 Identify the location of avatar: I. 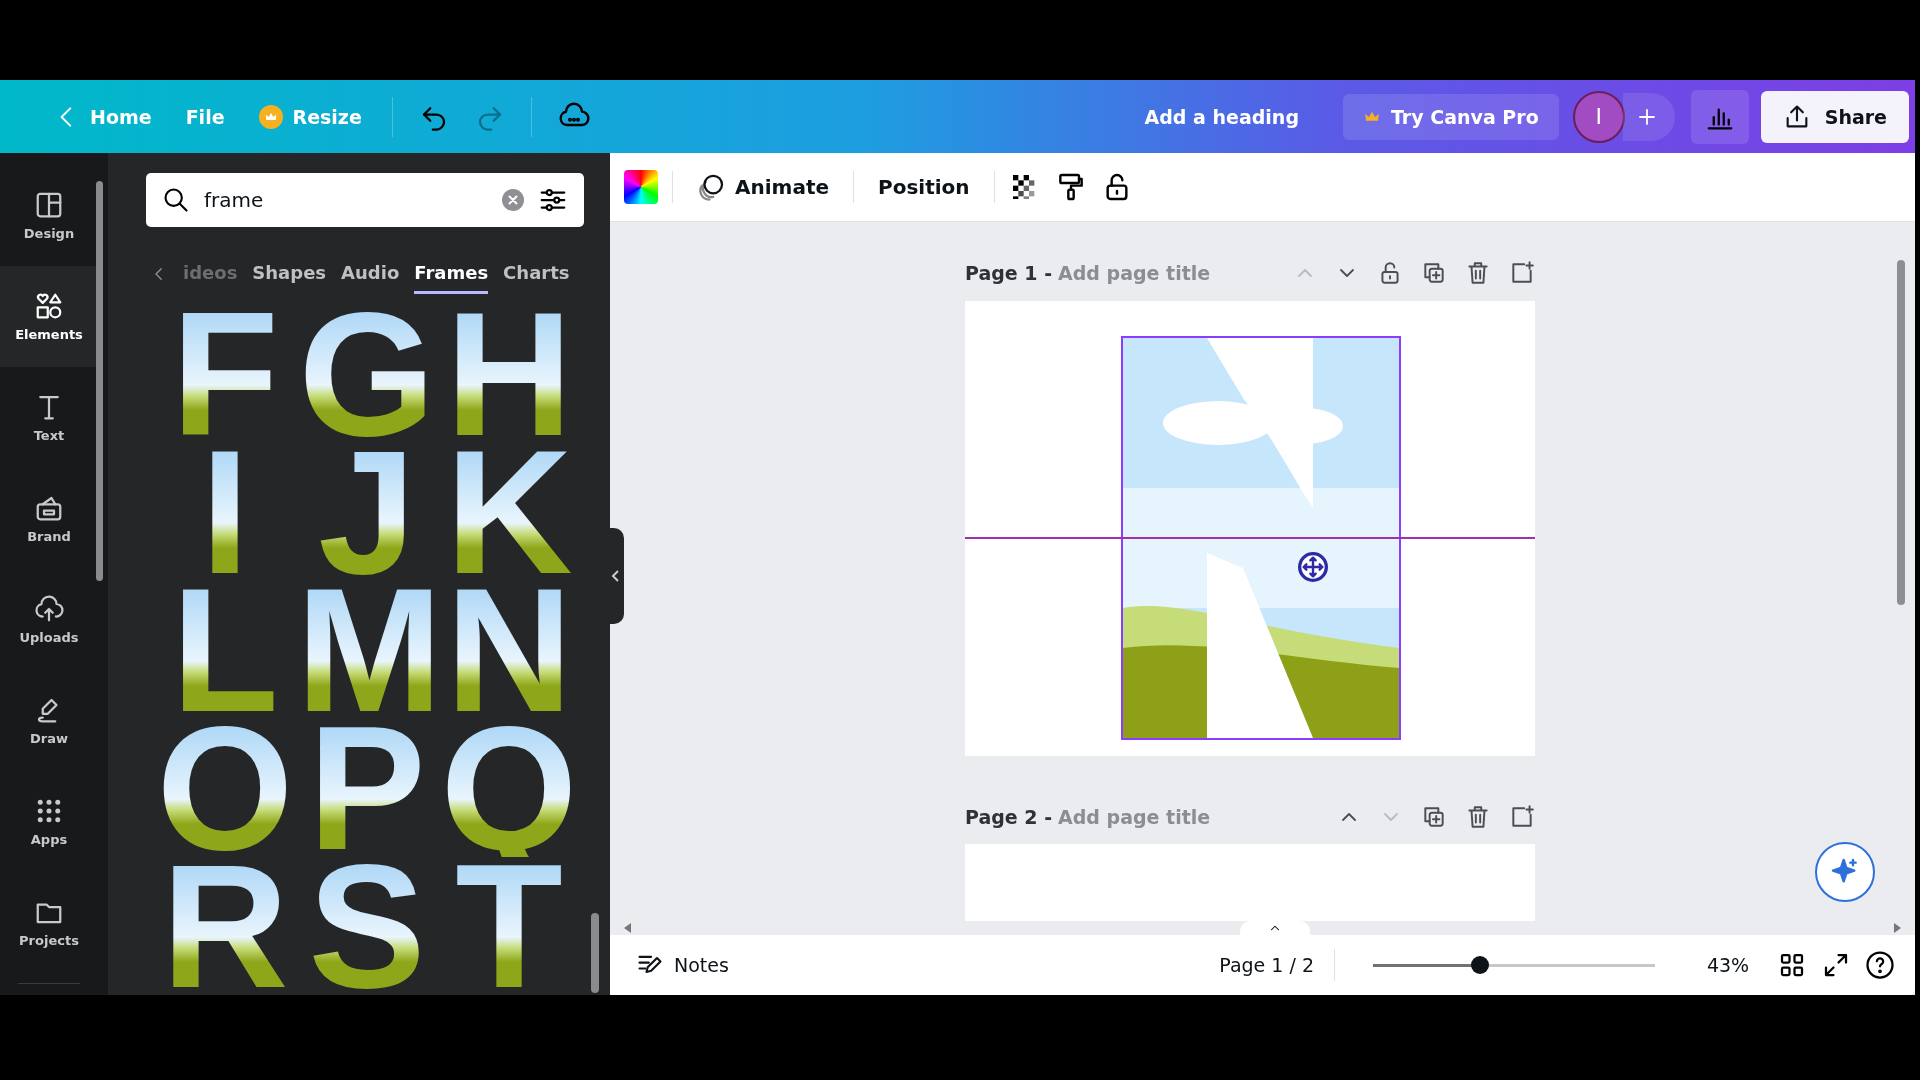
(1598, 116).